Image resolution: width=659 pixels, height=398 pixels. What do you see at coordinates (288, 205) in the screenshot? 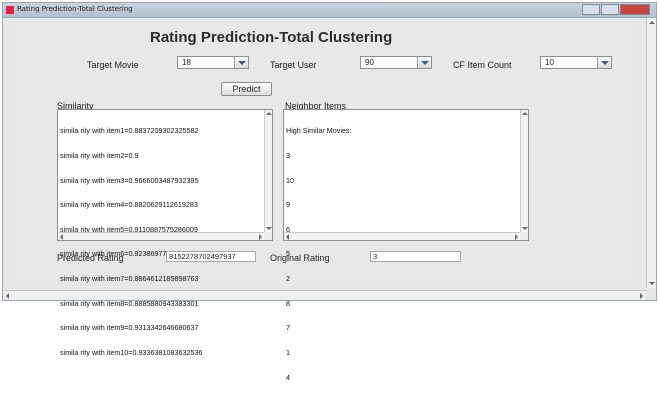
I see `neighbor-line: 9` at bounding box center [288, 205].